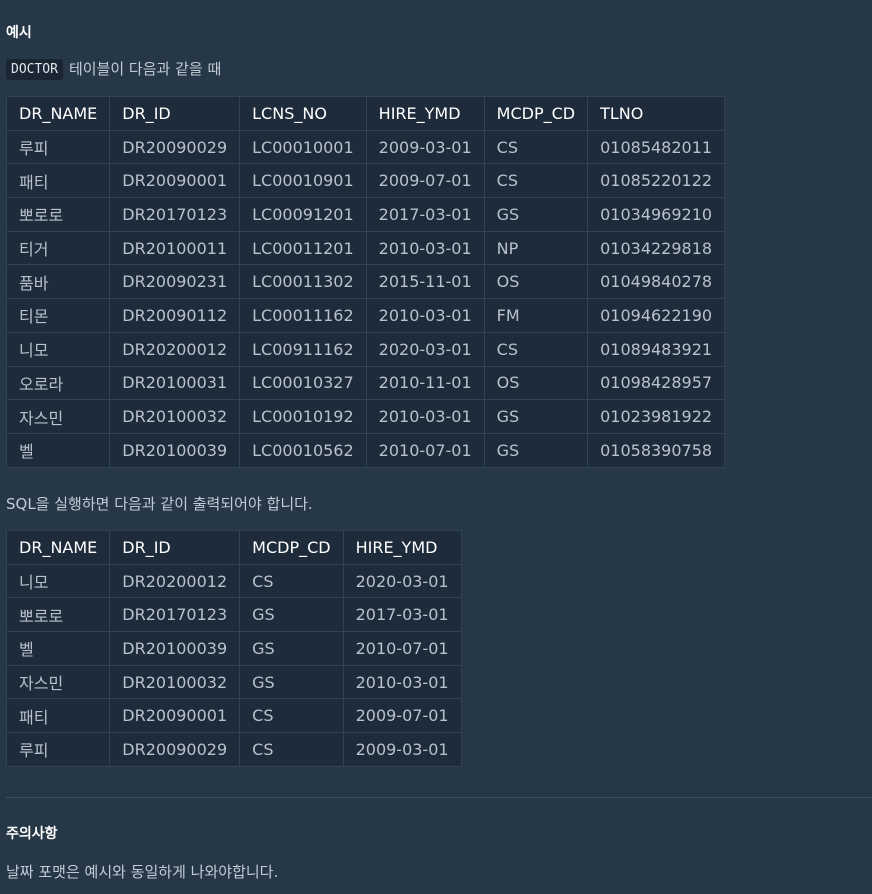  What do you see at coordinates (58, 383) in the screenshot?
I see `table-cell: 오로라` at bounding box center [58, 383].